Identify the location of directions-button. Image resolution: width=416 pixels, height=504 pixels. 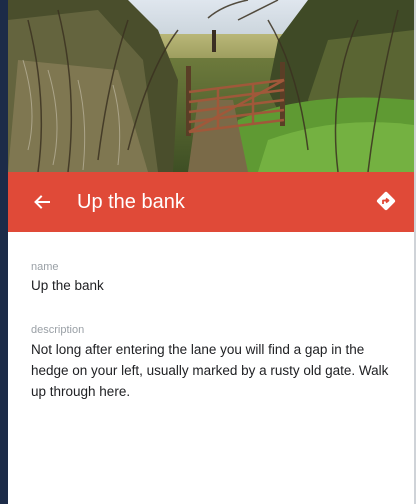
(386, 201).